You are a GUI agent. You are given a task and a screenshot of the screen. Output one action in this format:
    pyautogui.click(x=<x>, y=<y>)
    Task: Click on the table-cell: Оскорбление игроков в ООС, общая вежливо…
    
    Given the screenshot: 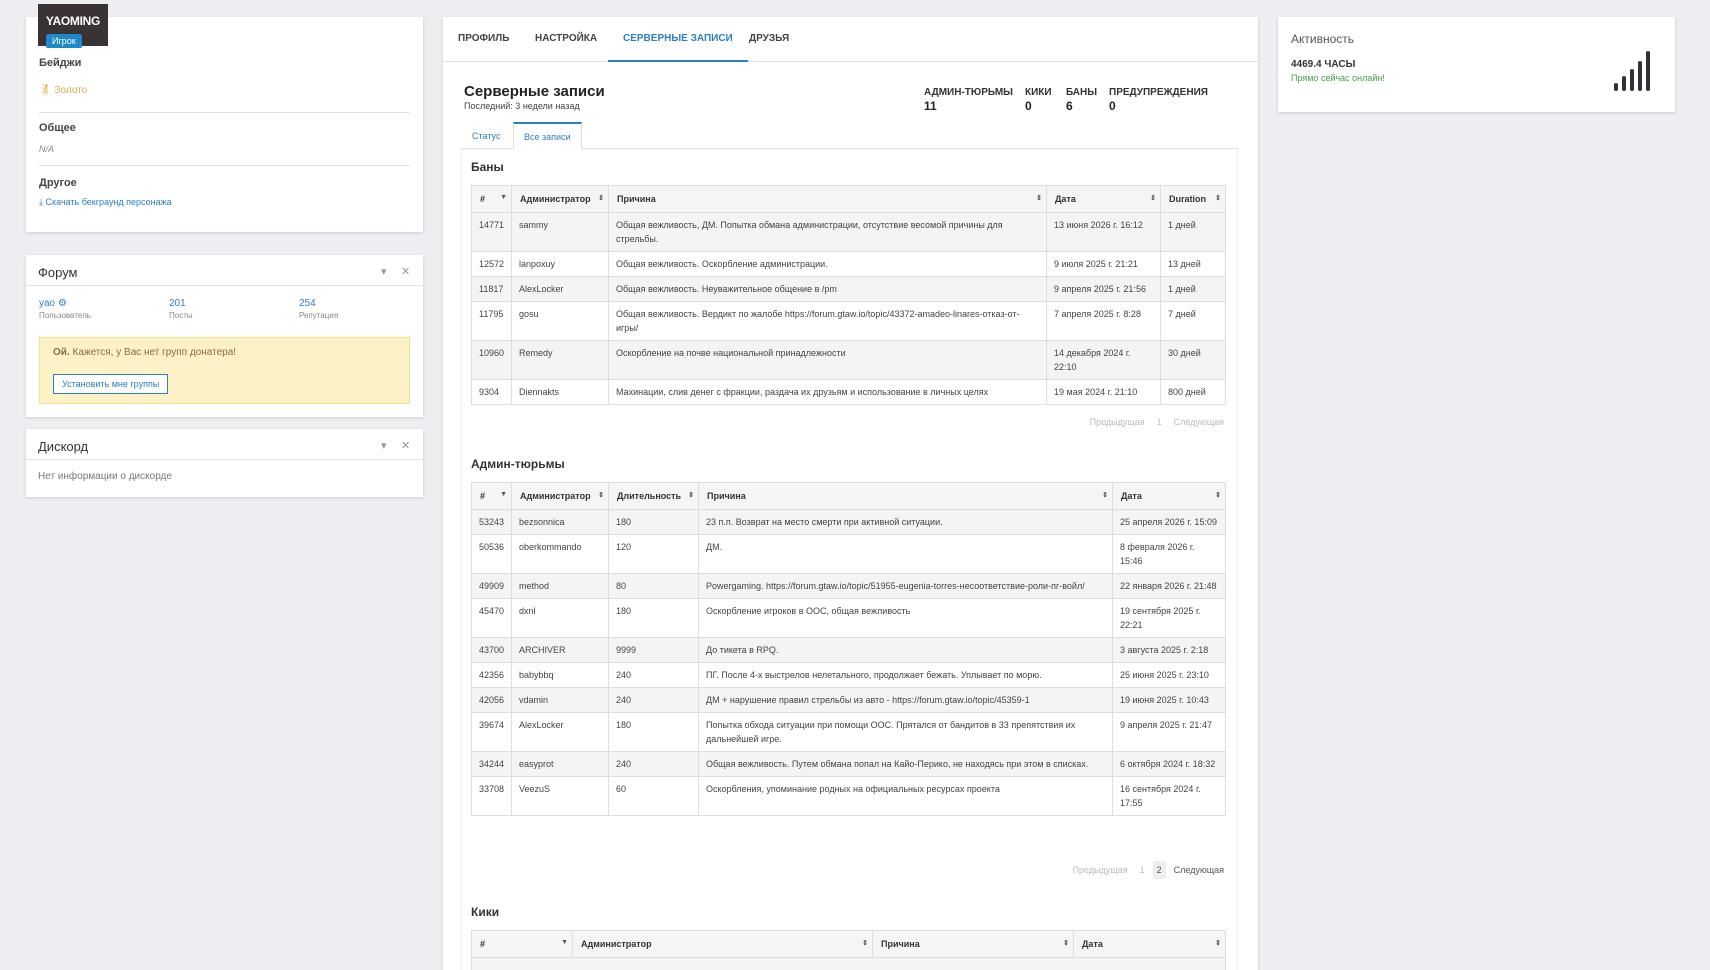 What is the action you would take?
    pyautogui.click(x=905, y=618)
    